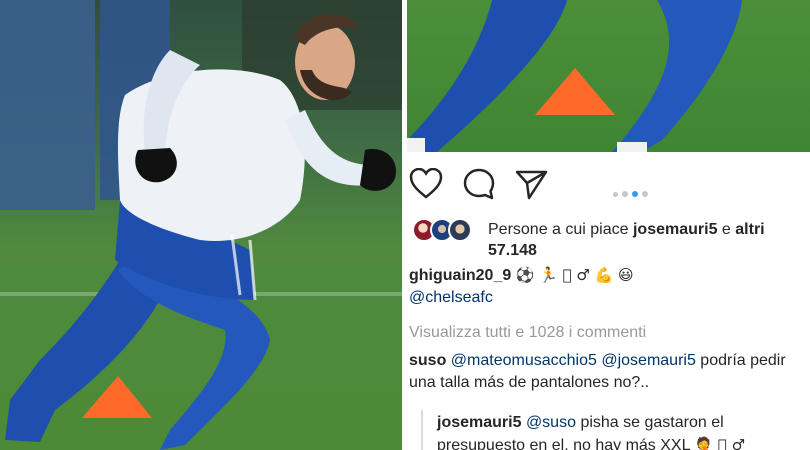  Describe the element at coordinates (648, 360) in the screenshot. I see `comment-mention: @josemauri5` at that location.